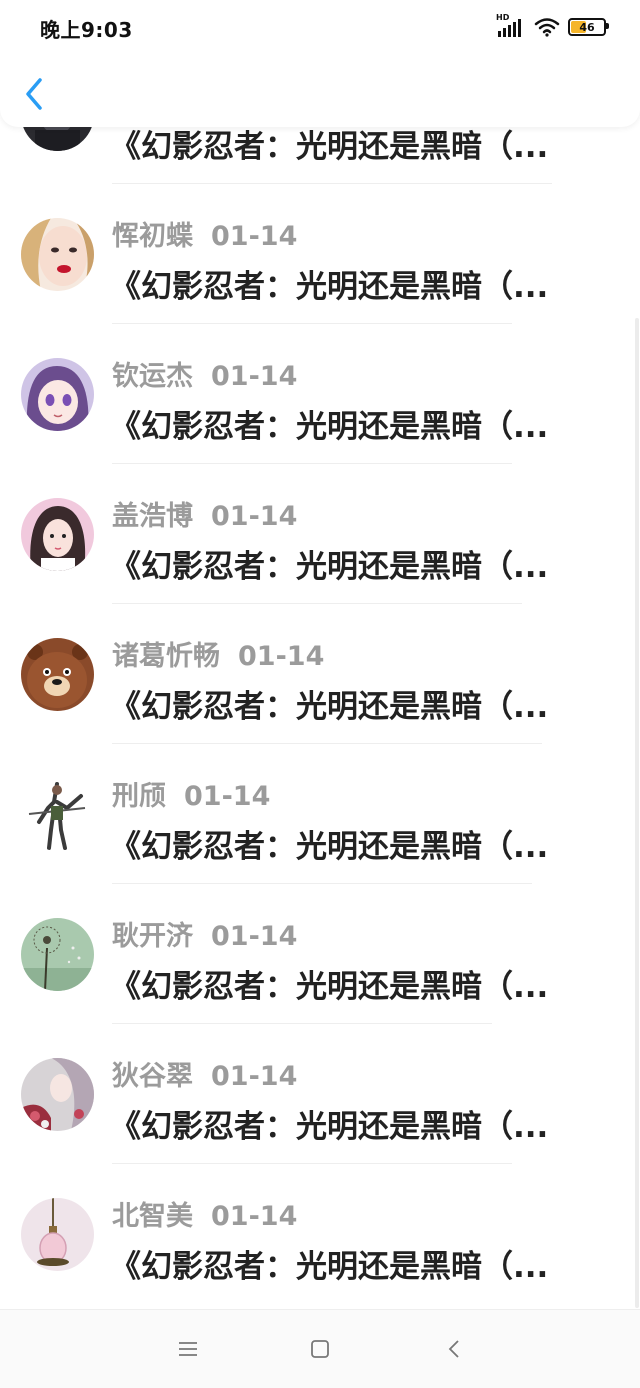 The width and height of the screenshot is (640, 1388). I want to click on comment-meta: 恽初蝶 01-14, so click(204, 233).